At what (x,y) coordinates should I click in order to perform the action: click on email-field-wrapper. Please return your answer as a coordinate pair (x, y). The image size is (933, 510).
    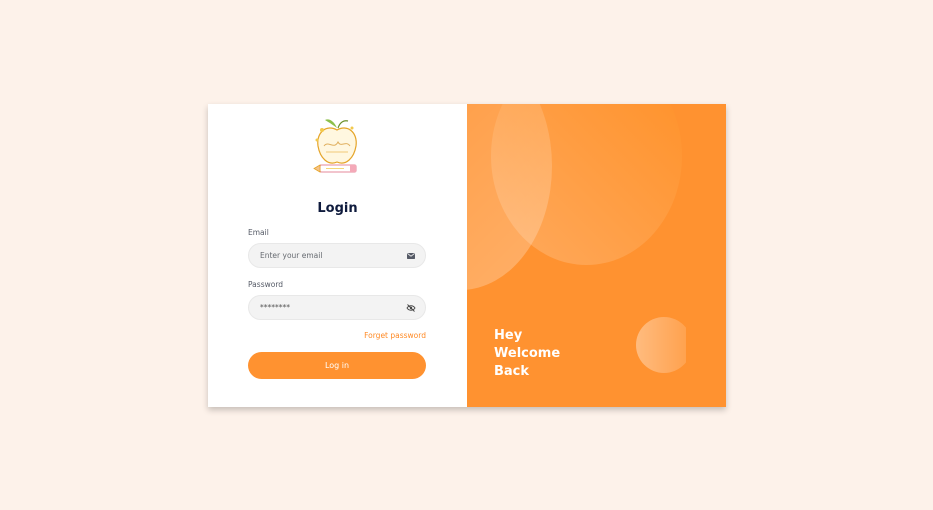
    Looking at the image, I should click on (337, 255).